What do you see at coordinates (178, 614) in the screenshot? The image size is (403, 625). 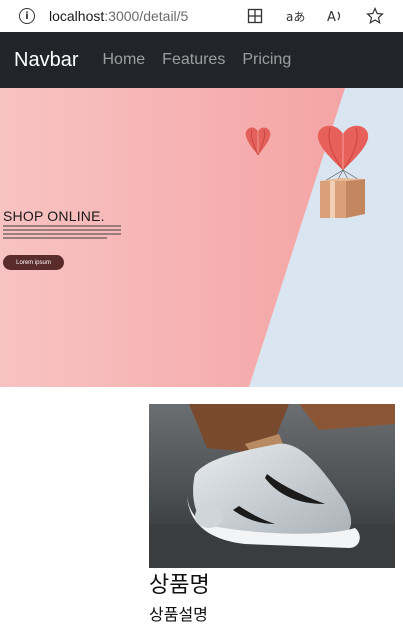 I see `product-description: 상품설명` at bounding box center [178, 614].